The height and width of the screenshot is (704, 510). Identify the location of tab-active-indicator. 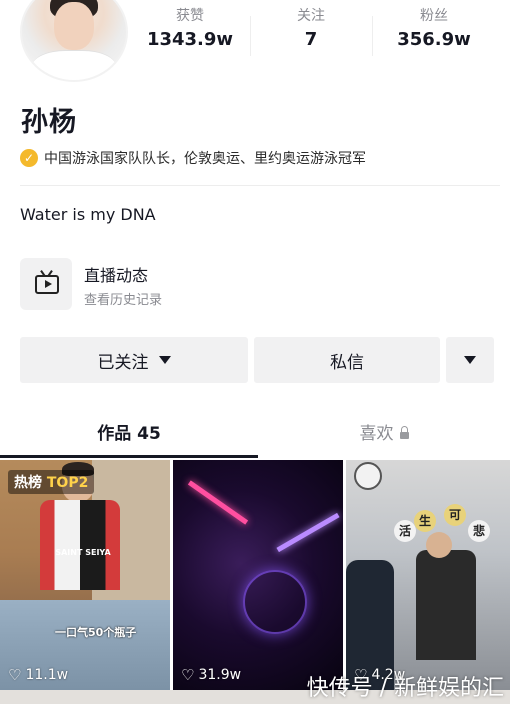
(129, 456).